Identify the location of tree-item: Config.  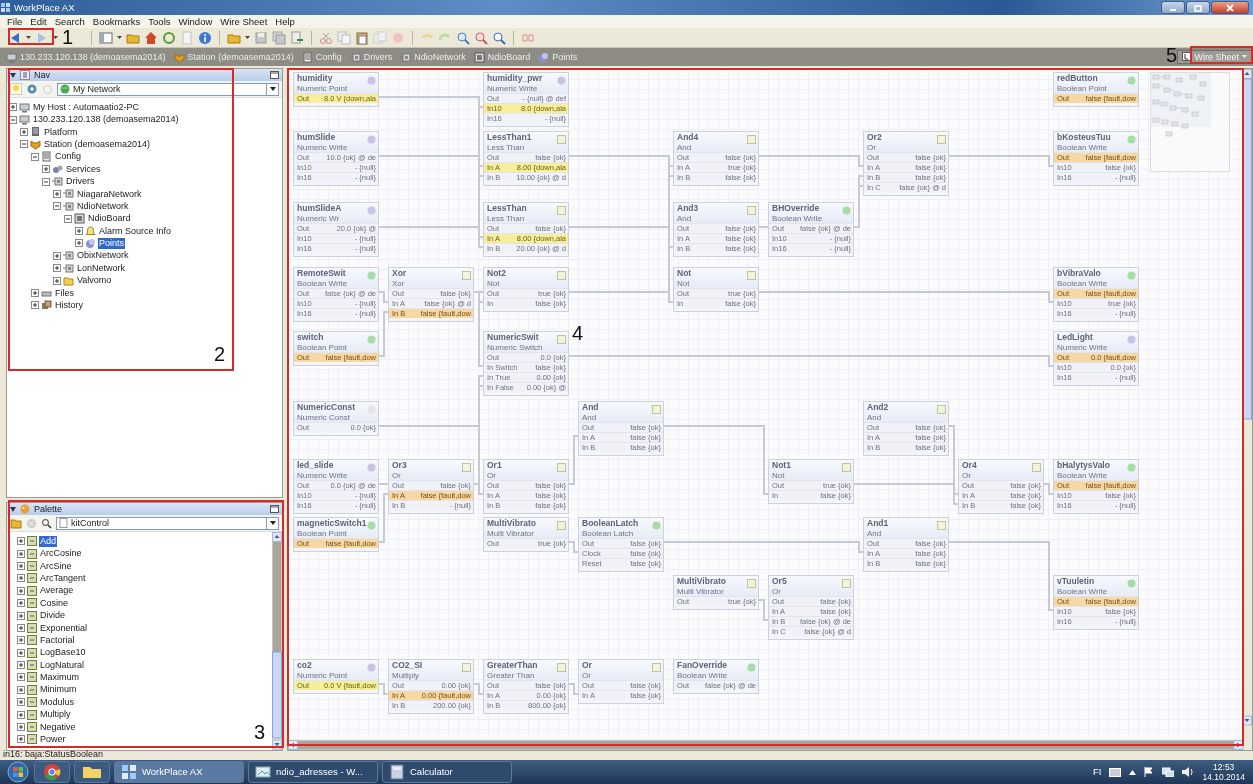
(68, 157).